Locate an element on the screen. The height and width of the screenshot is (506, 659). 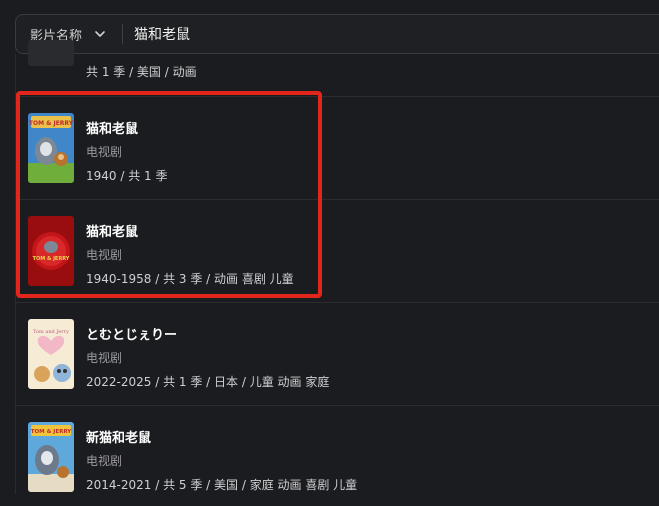
item-title: 新猫和老鼠 is located at coordinates (119, 438).